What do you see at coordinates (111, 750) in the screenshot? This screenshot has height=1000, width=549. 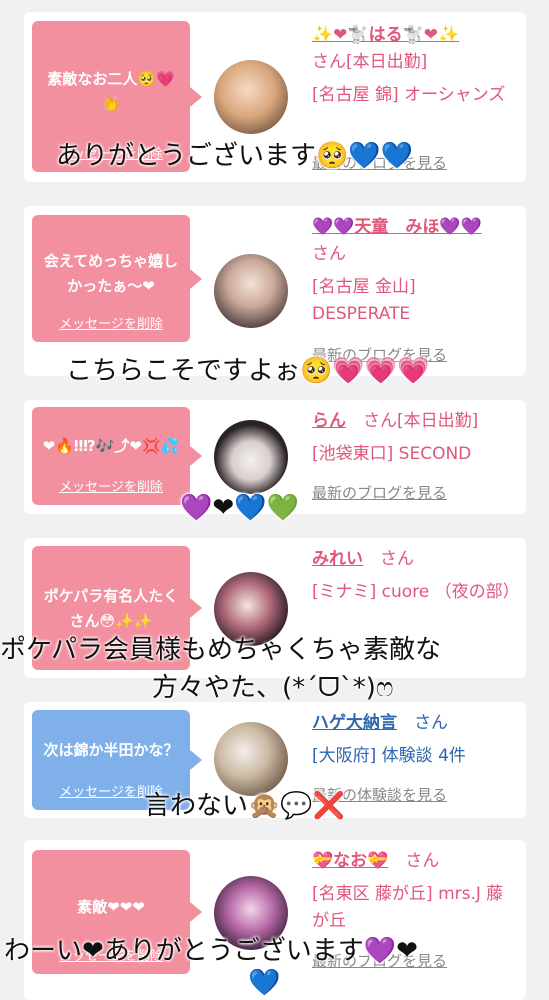 I see `message-text: 次は錦か半田かな？` at bounding box center [111, 750].